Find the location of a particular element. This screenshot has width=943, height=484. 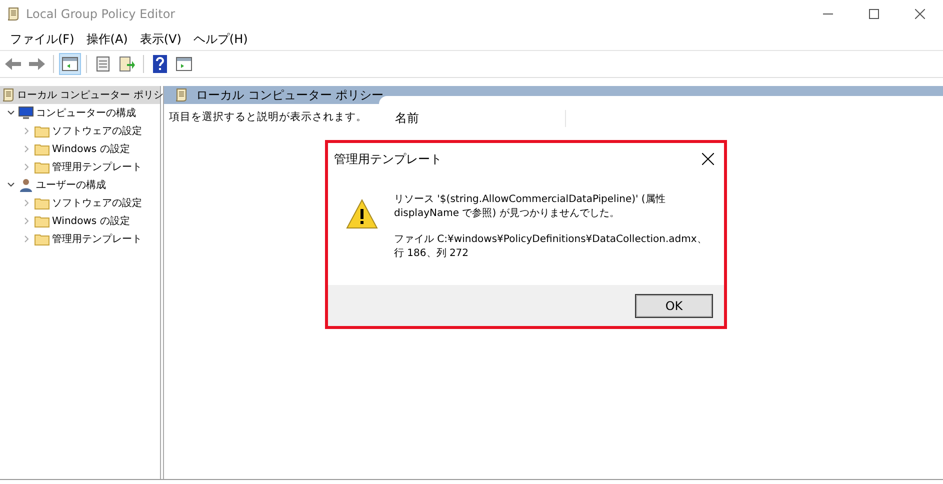

description-text: 項目を選択すると説明が表示されます。 is located at coordinates (268, 117).